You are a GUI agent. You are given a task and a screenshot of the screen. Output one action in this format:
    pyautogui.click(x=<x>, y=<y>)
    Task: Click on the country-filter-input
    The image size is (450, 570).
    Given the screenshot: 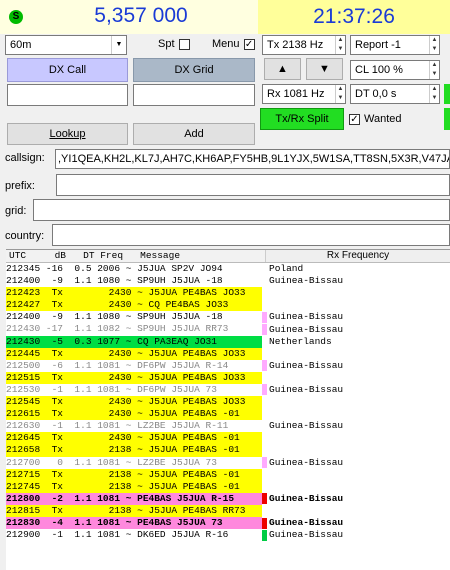 What is the action you would take?
    pyautogui.click(x=251, y=235)
    